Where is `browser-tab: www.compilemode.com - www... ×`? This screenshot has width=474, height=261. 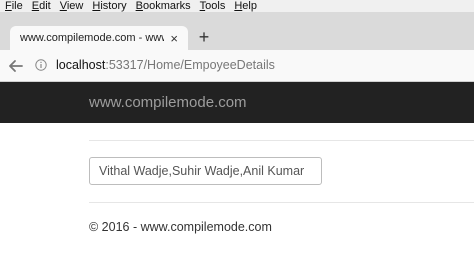 browser-tab: www.compilemode.com - www... × is located at coordinates (99, 38).